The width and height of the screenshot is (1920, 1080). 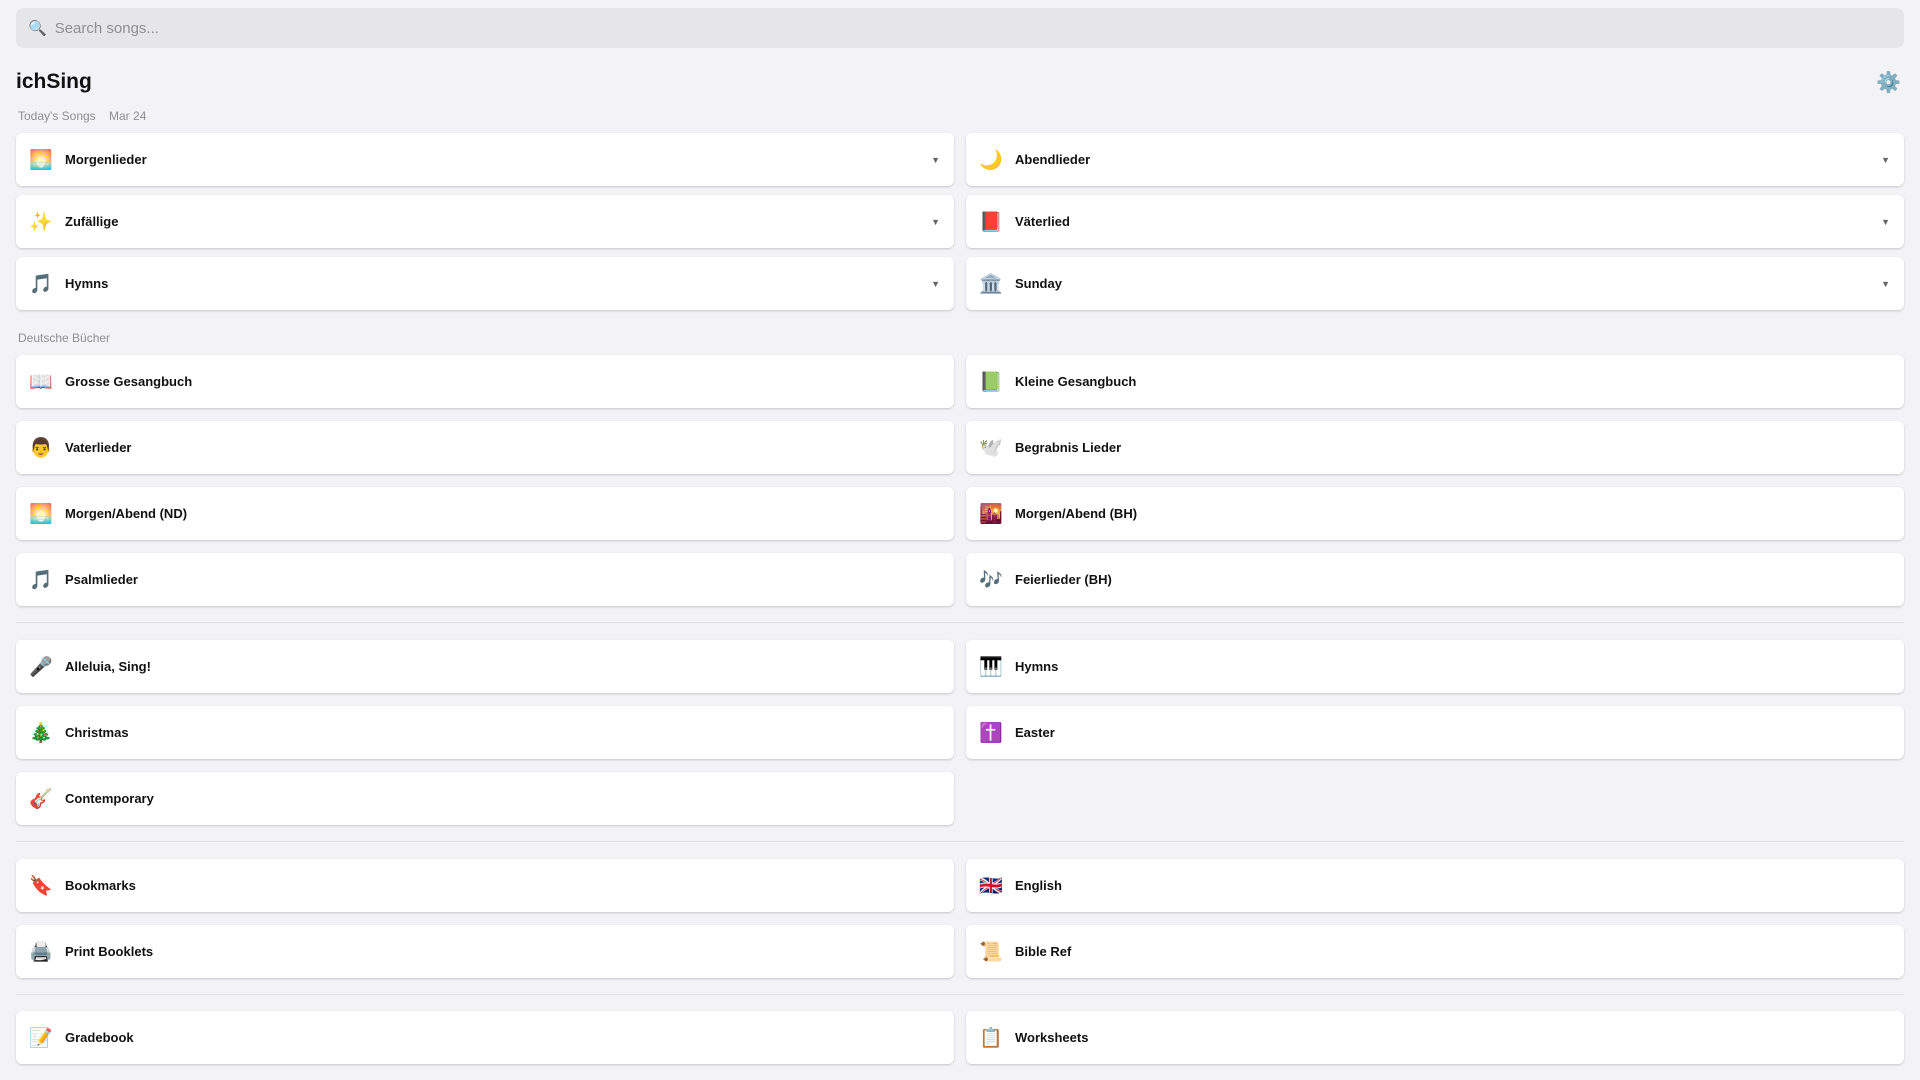 What do you see at coordinates (54, 81) in the screenshot?
I see `app-title: ichSing` at bounding box center [54, 81].